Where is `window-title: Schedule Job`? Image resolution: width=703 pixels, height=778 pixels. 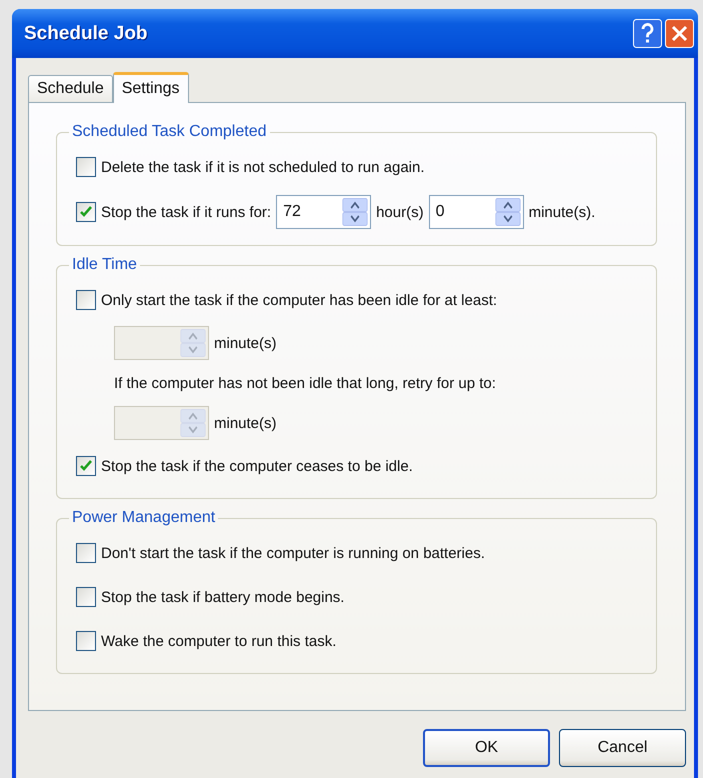
window-title: Schedule Job is located at coordinates (86, 33).